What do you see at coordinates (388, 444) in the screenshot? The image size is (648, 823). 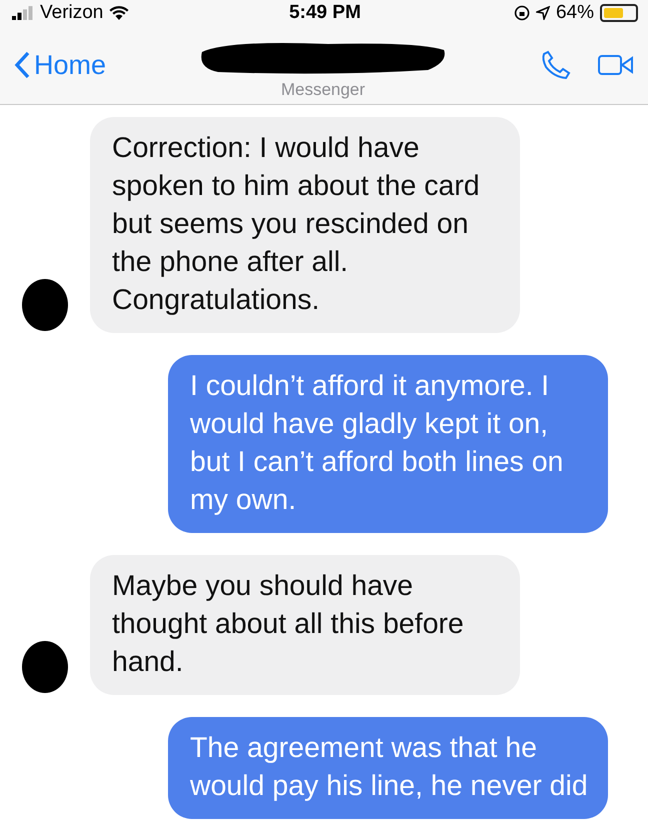 I see `sent-message: I couldn’t afford it anymore. I would have gladly kept it on, but I can’t afford both lines on my own.` at bounding box center [388, 444].